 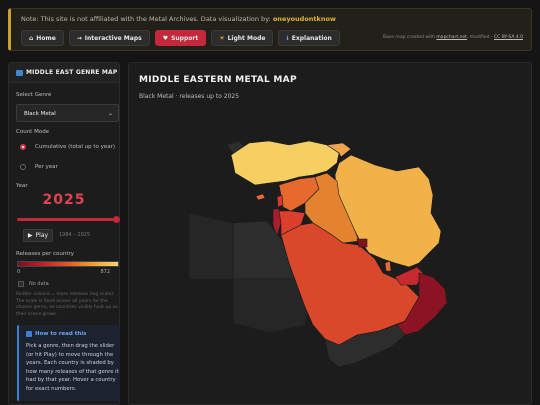 I want to click on how-to-title: How to read this, so click(x=56, y=334).